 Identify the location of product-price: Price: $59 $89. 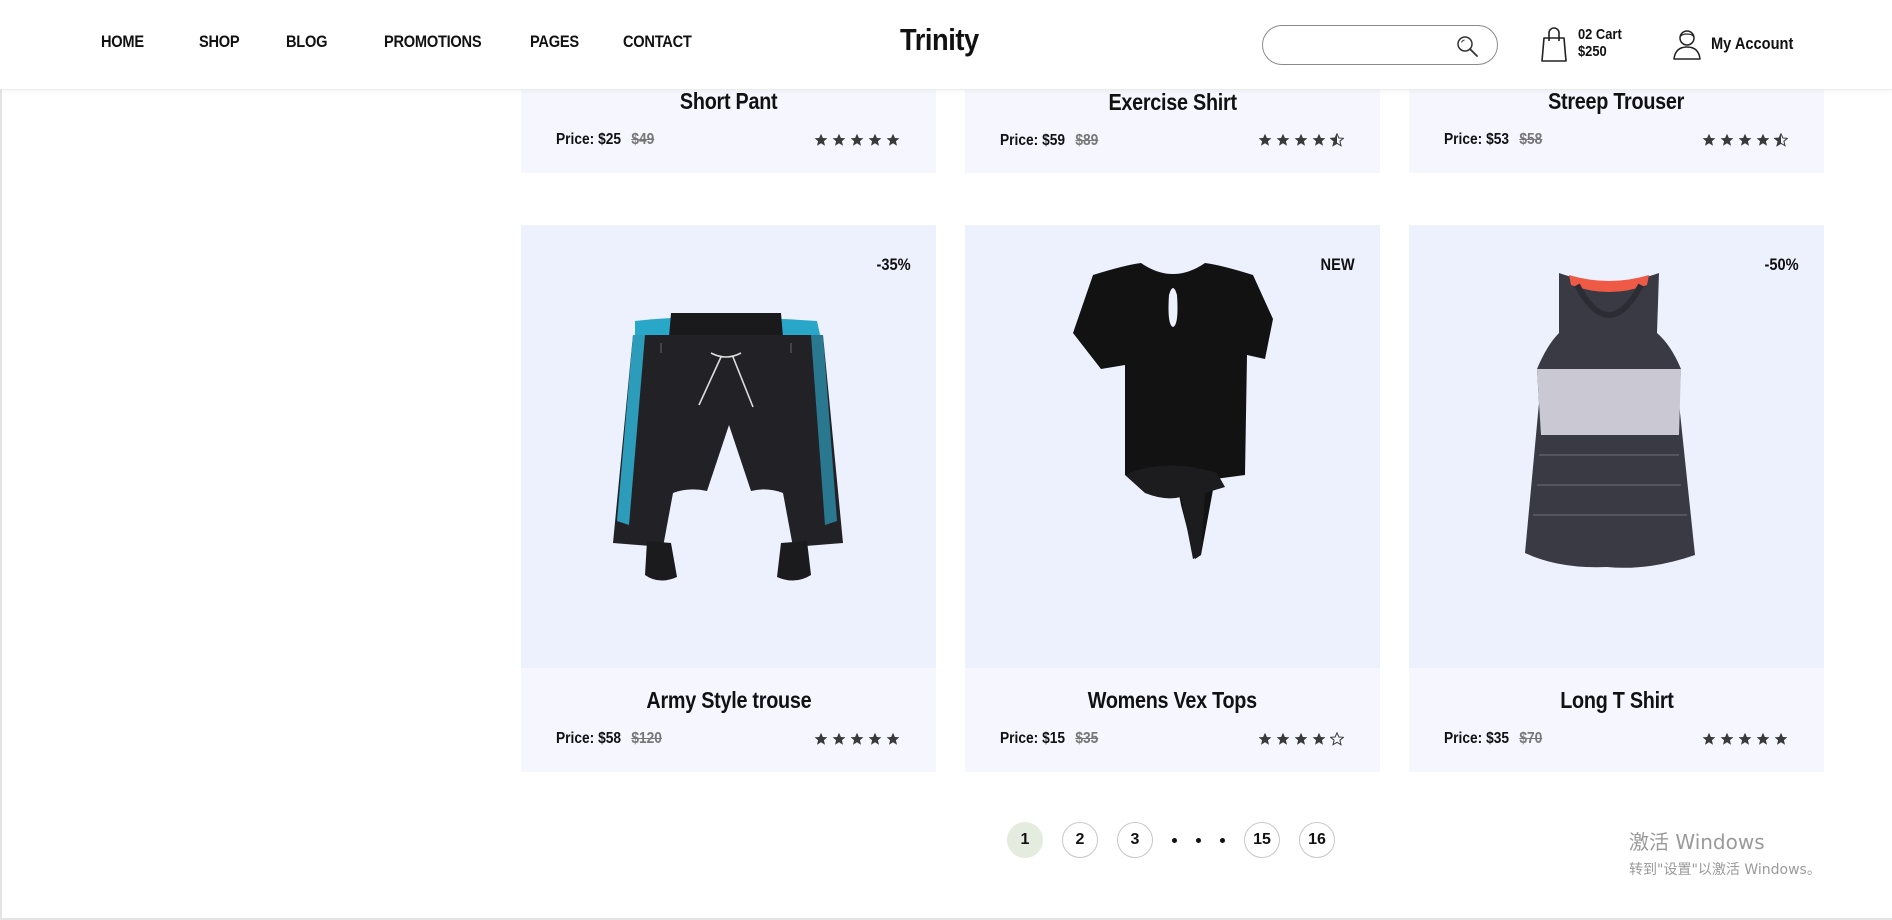
(1049, 140).